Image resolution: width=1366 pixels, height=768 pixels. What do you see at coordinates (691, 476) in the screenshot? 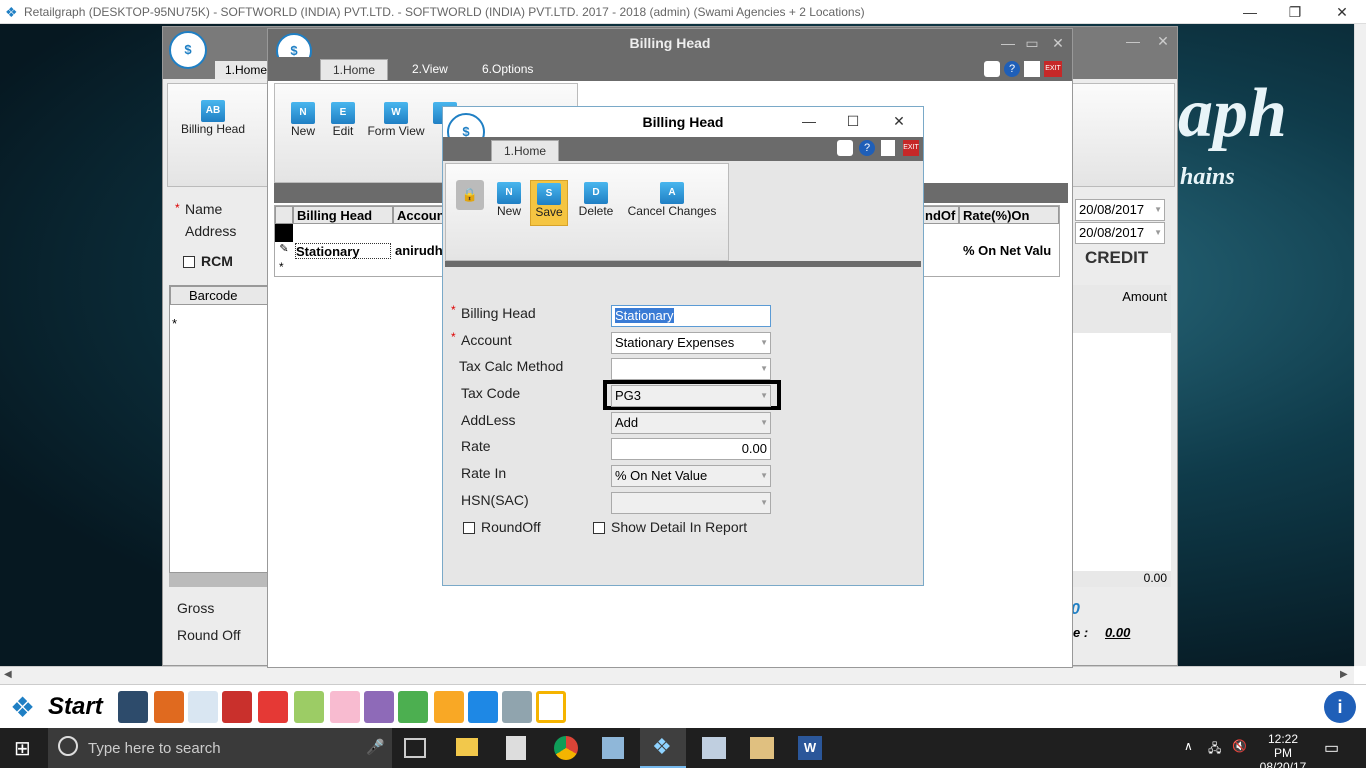
I see `rate-in-select: % On Net Value ▼` at bounding box center [691, 476].